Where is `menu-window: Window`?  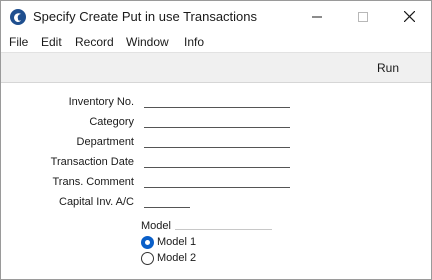
menu-window: Window is located at coordinates (147, 42).